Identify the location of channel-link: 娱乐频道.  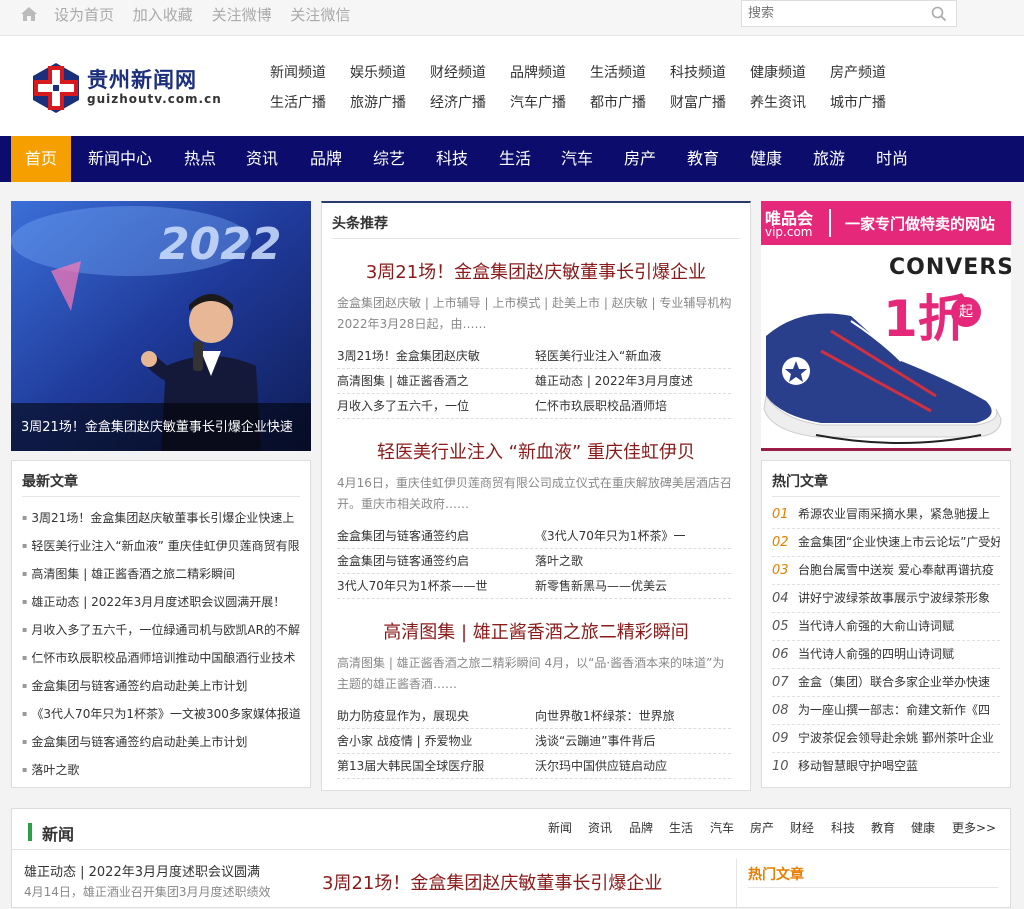
(390, 72).